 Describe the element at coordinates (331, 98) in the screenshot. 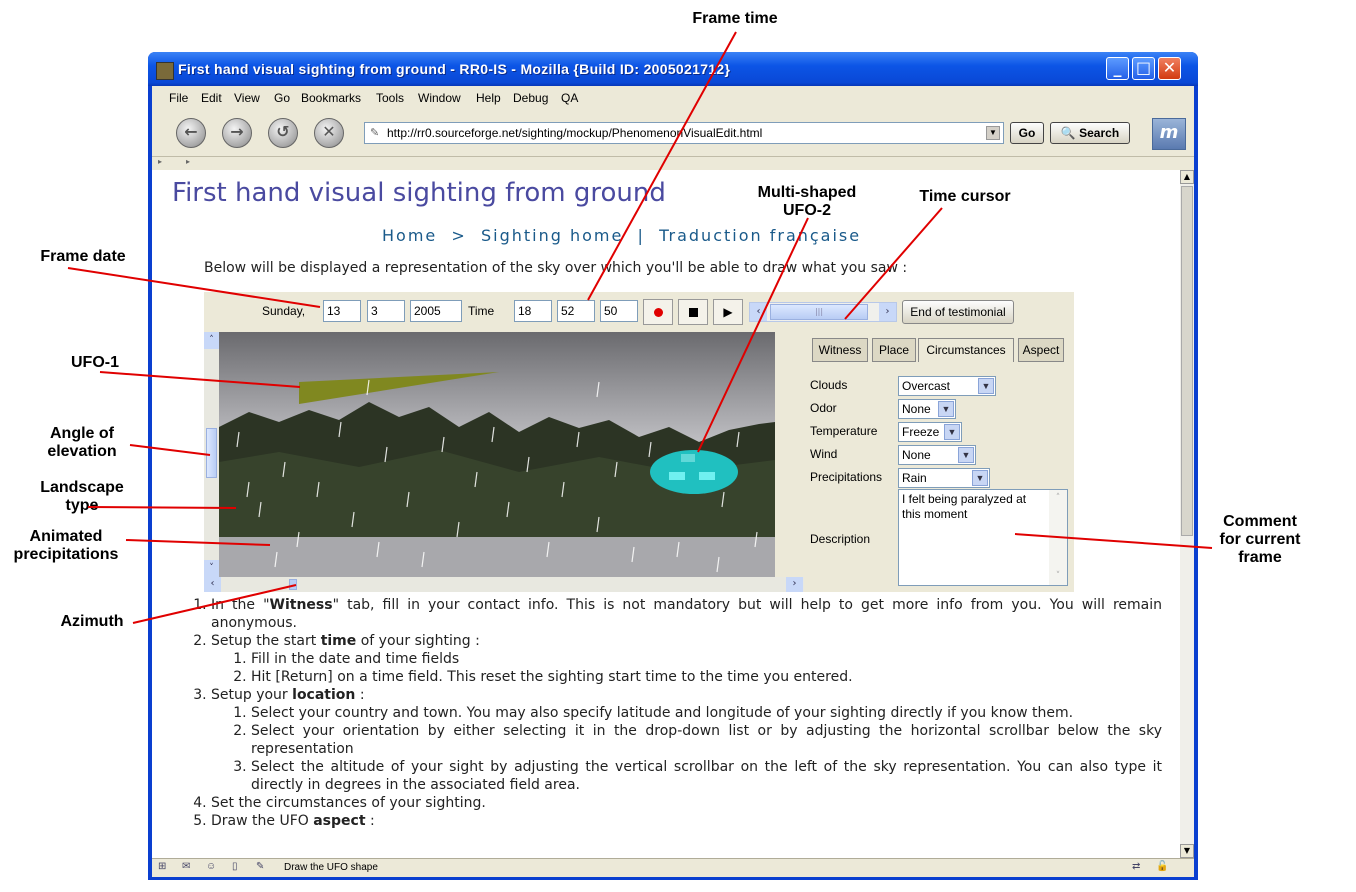

I see `menu-bookmarks: Bookmarks` at that location.